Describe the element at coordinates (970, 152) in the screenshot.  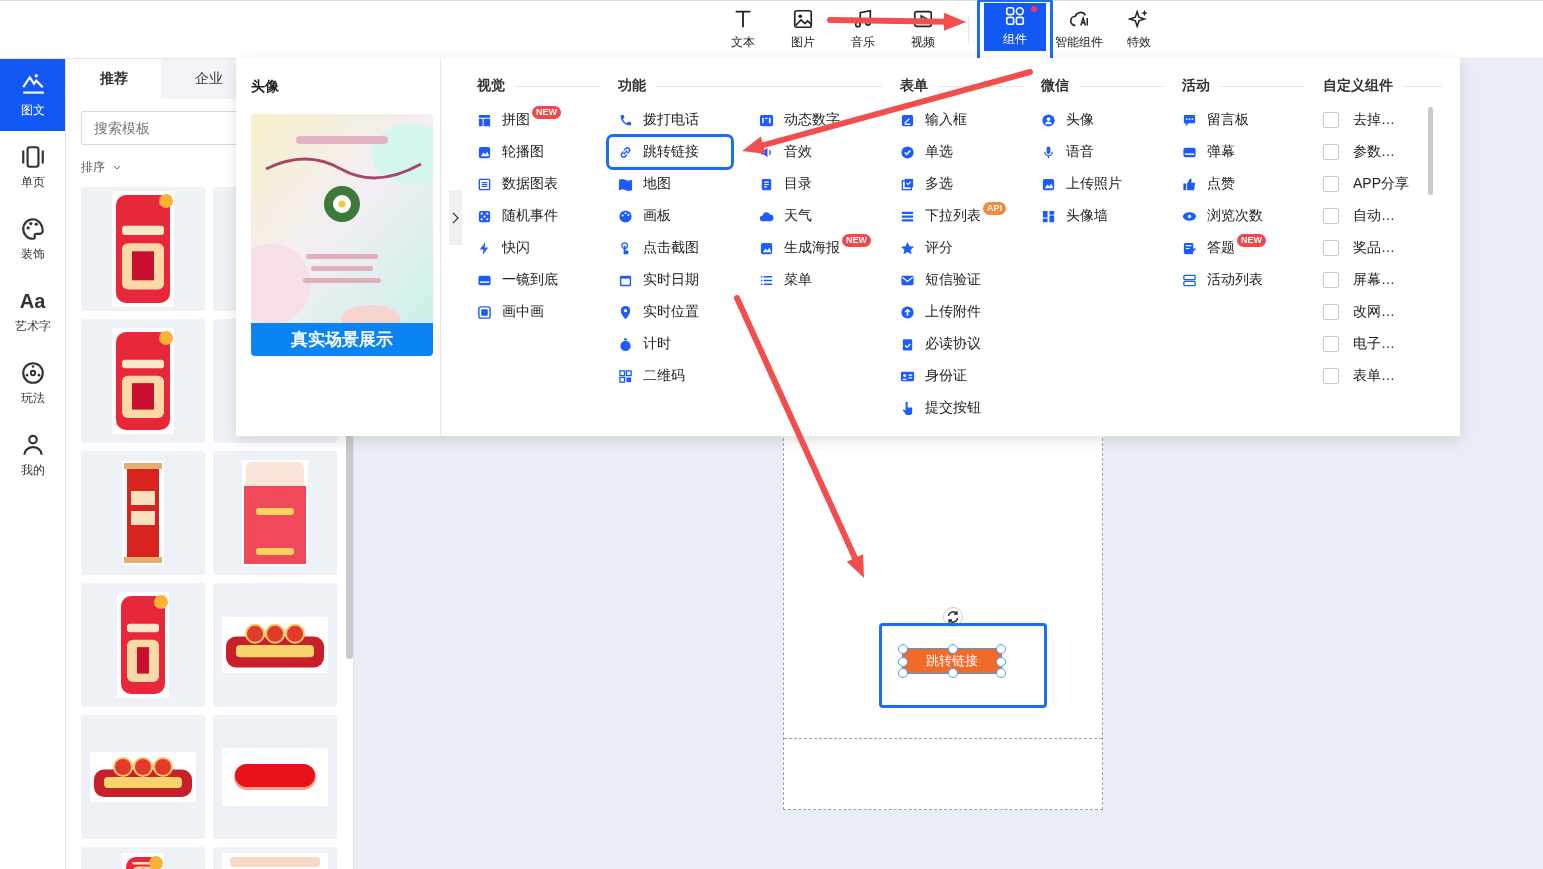
I see `component-item: 单选` at that location.